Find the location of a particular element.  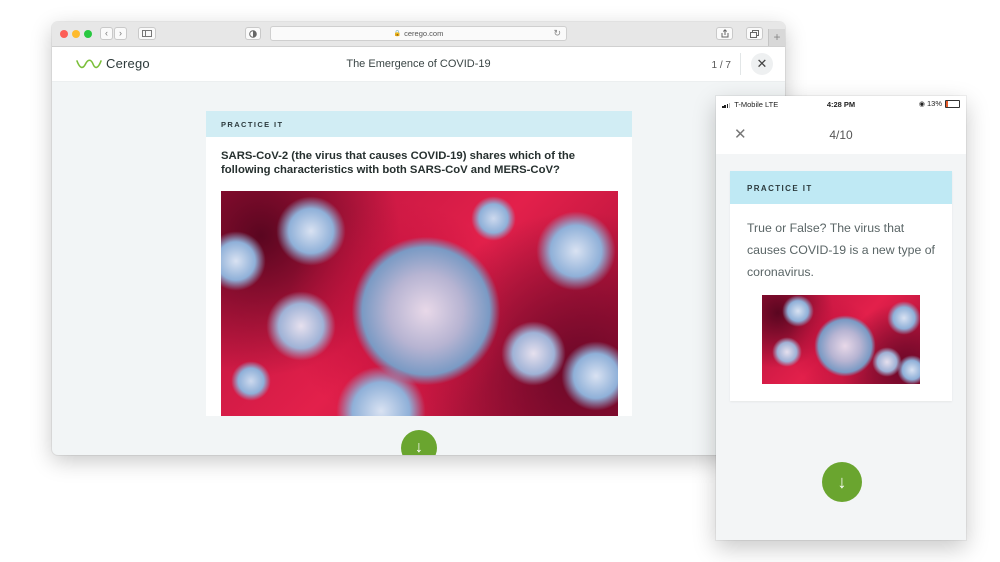

lock-icon: 🔒 is located at coordinates (397, 34).